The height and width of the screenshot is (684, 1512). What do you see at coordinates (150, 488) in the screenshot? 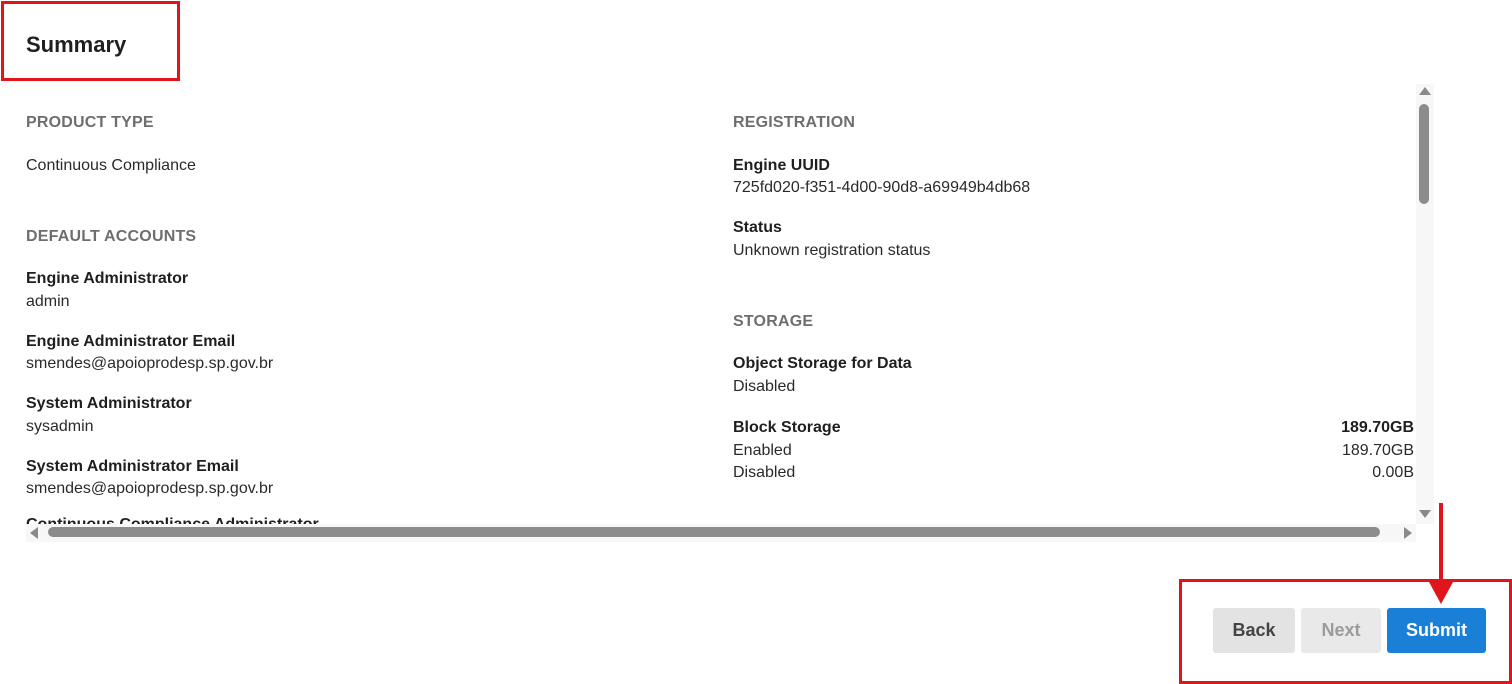
I see `system-admin-email-value: smendes@apoioprodesp.sp.gov.br` at bounding box center [150, 488].